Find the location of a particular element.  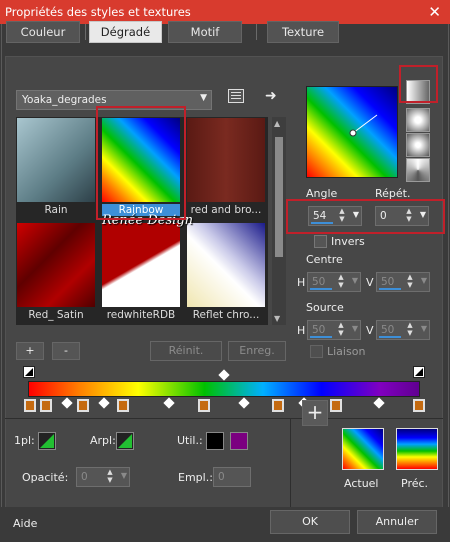

arpl-label: Arpl: is located at coordinates (103, 440).